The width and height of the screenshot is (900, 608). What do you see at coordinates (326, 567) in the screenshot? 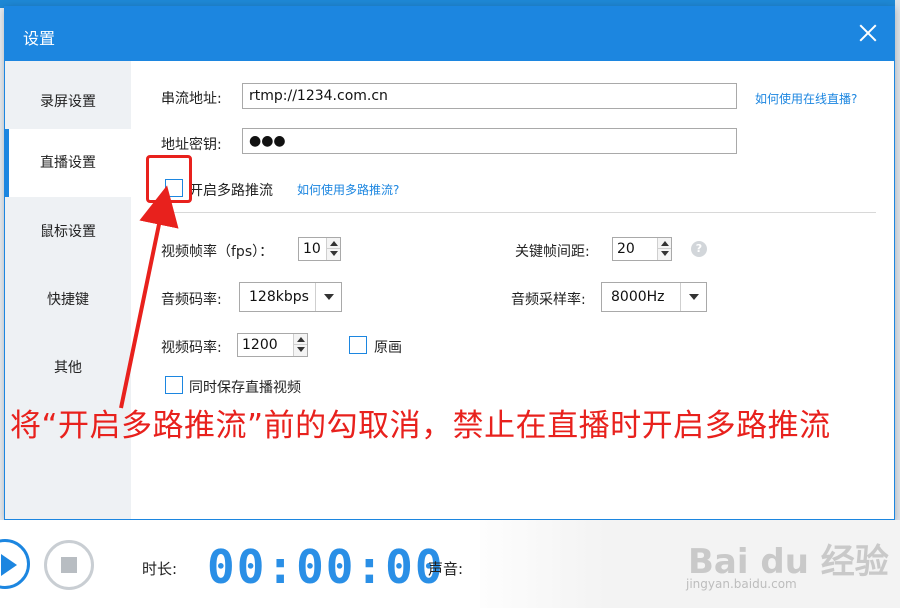
I see `duration-timer: 00:00:00` at bounding box center [326, 567].